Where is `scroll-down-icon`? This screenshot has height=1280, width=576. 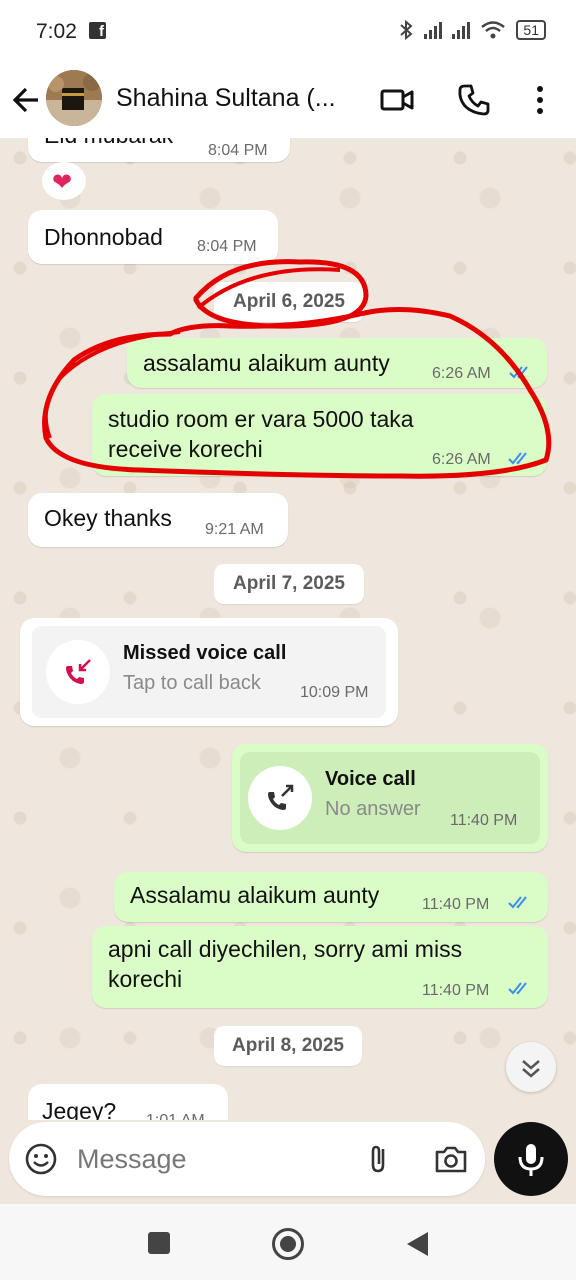
scroll-down-icon is located at coordinates (531, 1069).